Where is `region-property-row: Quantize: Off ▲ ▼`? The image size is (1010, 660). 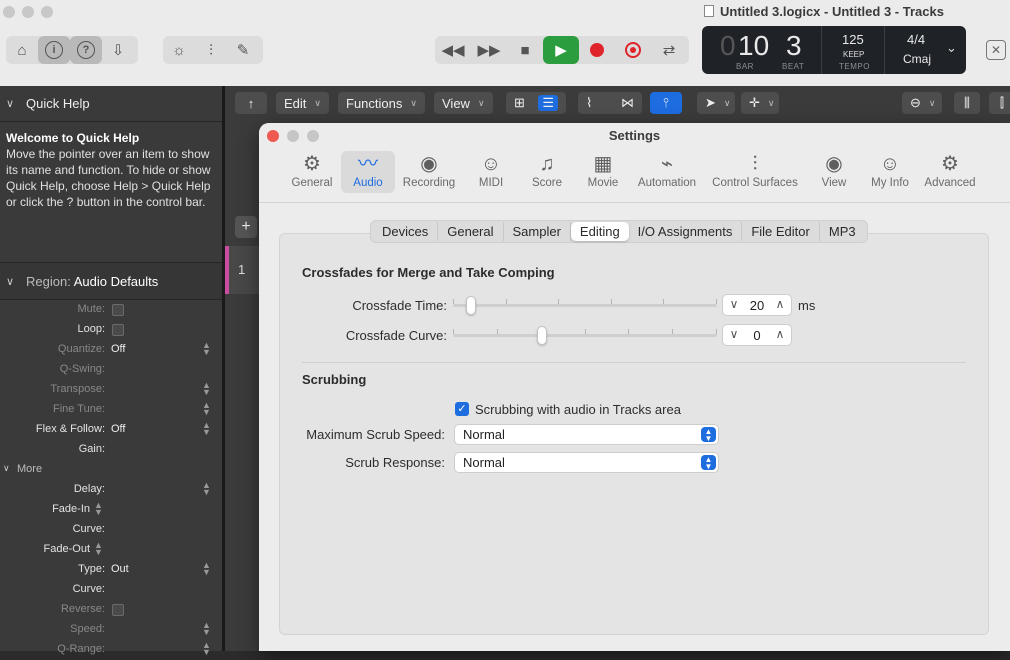
region-property-row: Quantize: Off ▲ ▼ is located at coordinates (111, 350).